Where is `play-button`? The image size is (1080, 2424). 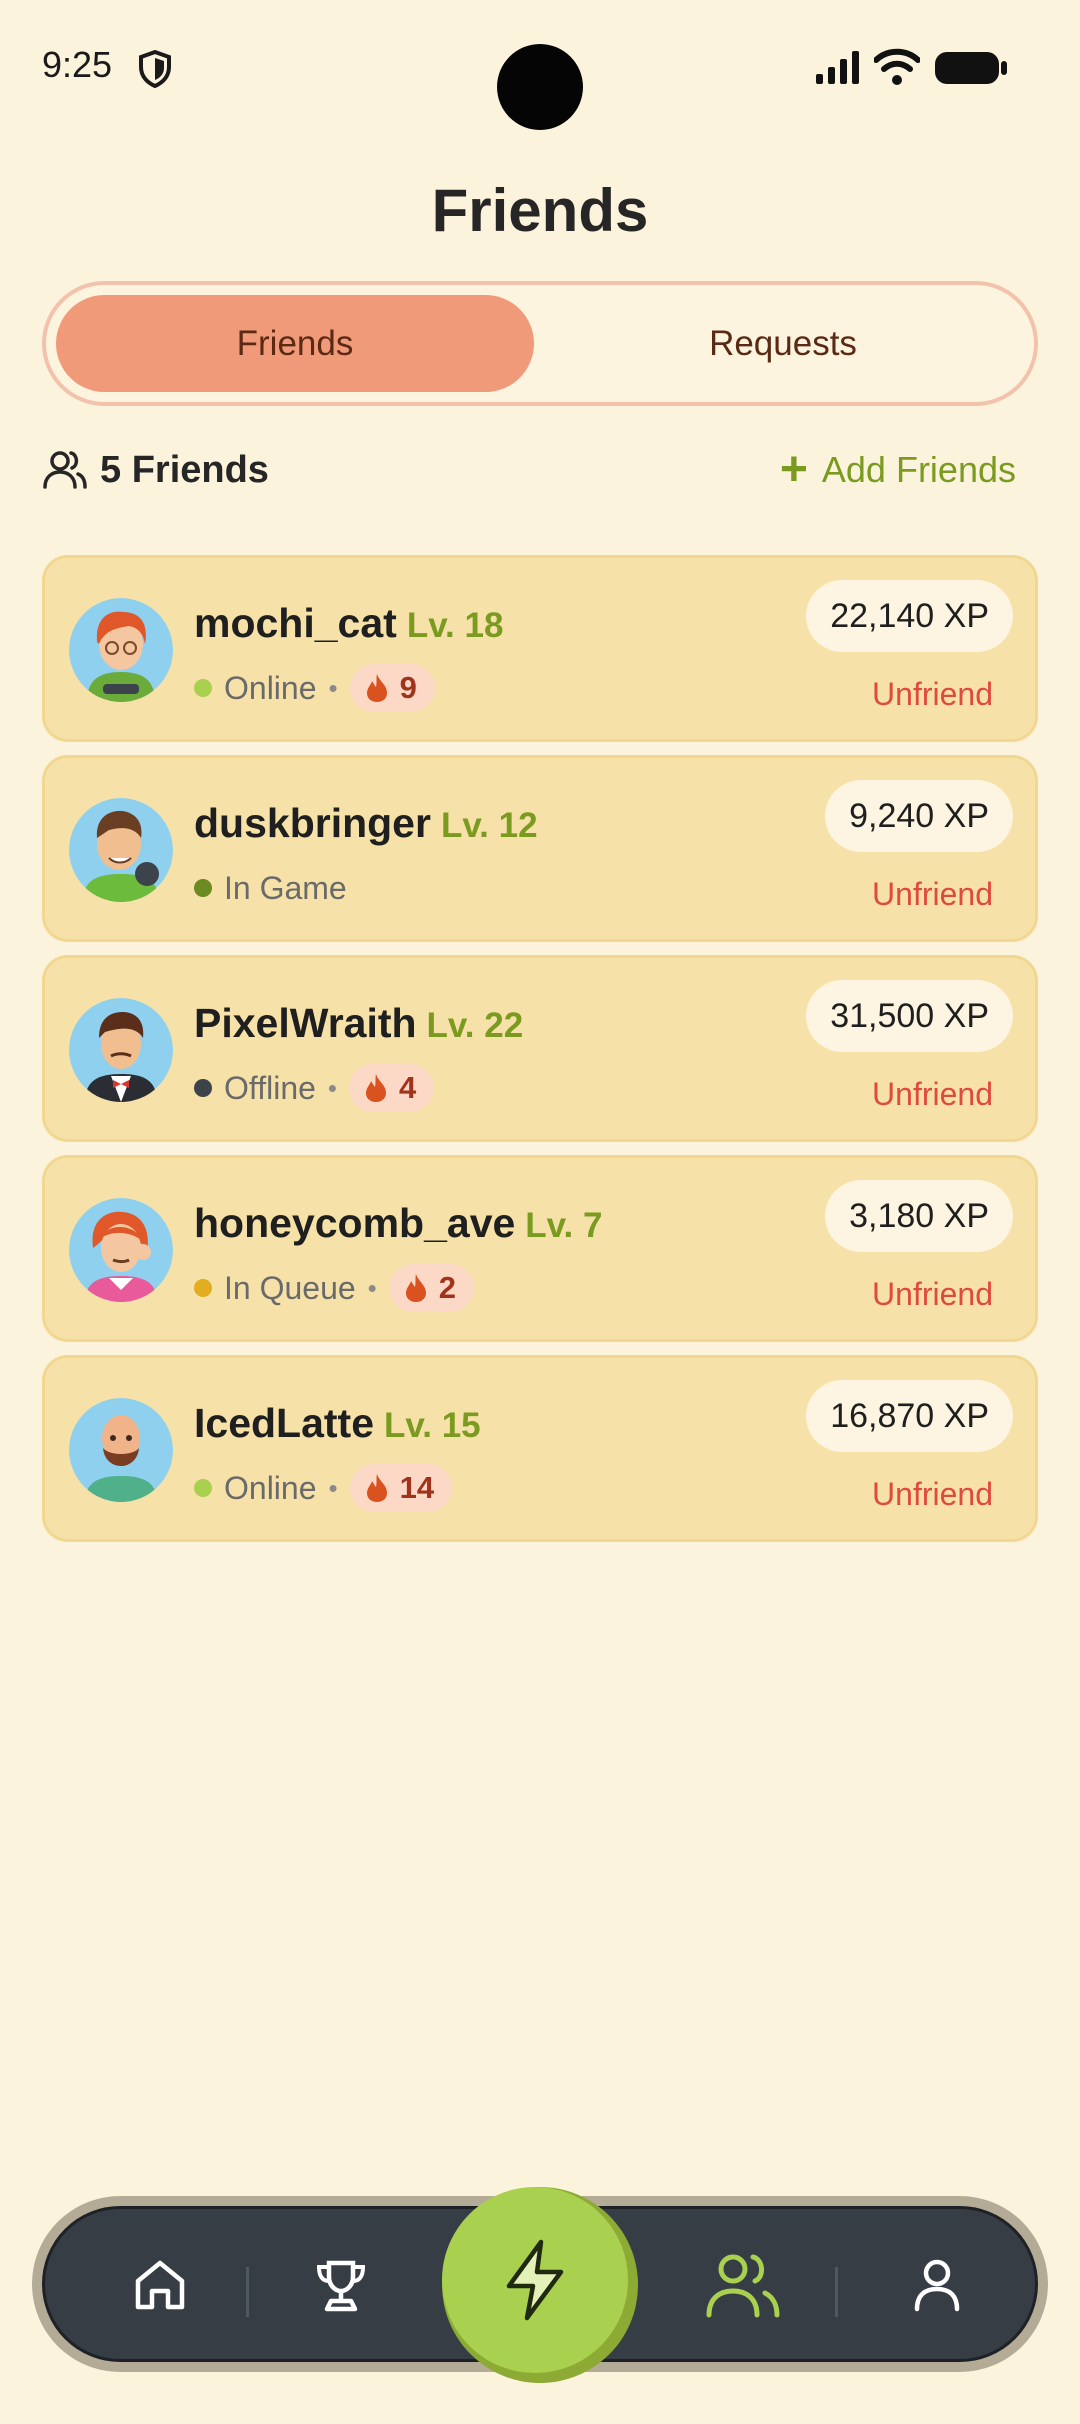 play-button is located at coordinates (540, 2285).